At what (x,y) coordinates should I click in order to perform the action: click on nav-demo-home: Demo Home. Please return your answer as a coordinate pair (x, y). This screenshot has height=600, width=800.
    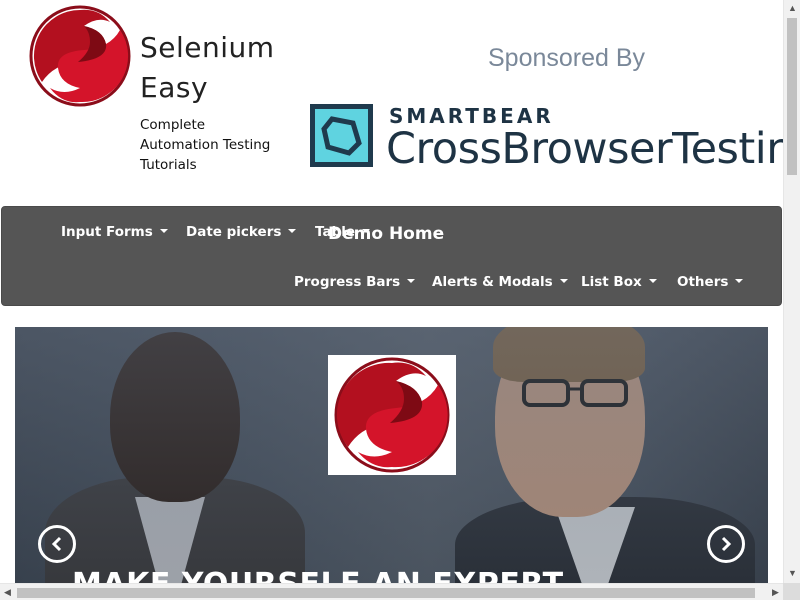
    Looking at the image, I should click on (386, 234).